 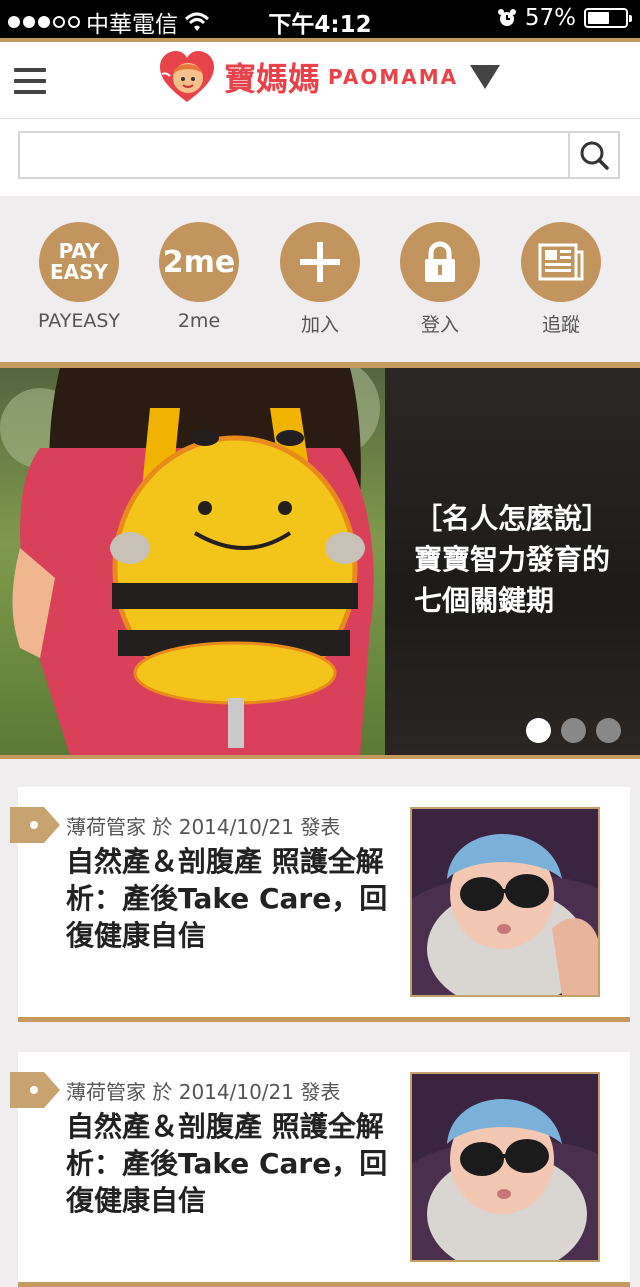 I want to click on banner-pager, so click(x=573, y=730).